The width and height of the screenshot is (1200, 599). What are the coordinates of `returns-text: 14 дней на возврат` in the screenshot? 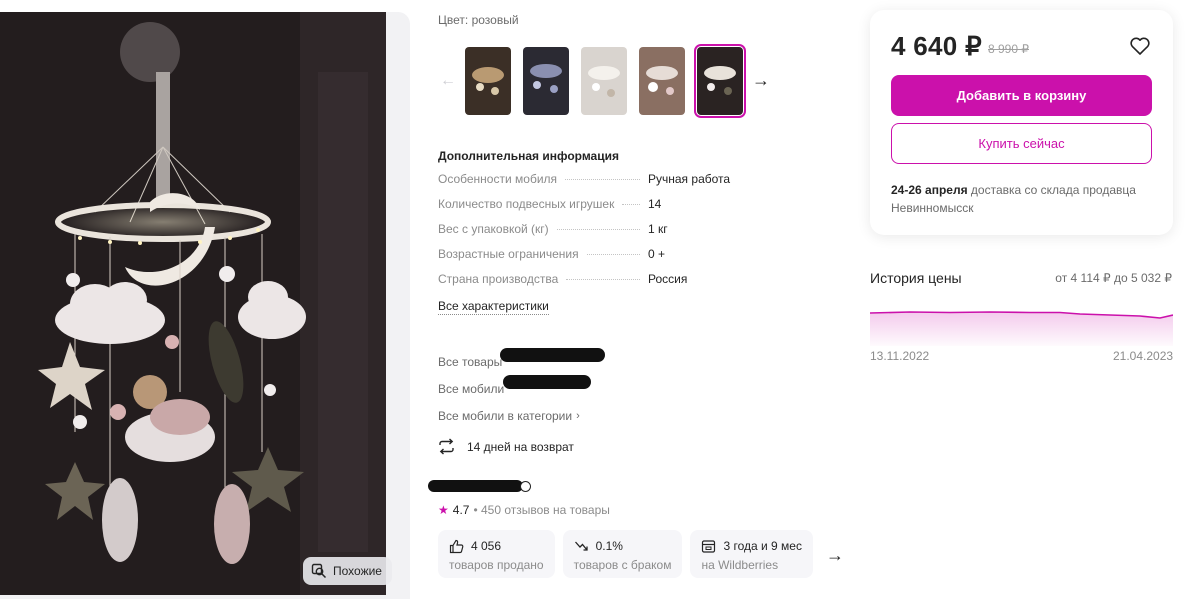 It's located at (520, 446).